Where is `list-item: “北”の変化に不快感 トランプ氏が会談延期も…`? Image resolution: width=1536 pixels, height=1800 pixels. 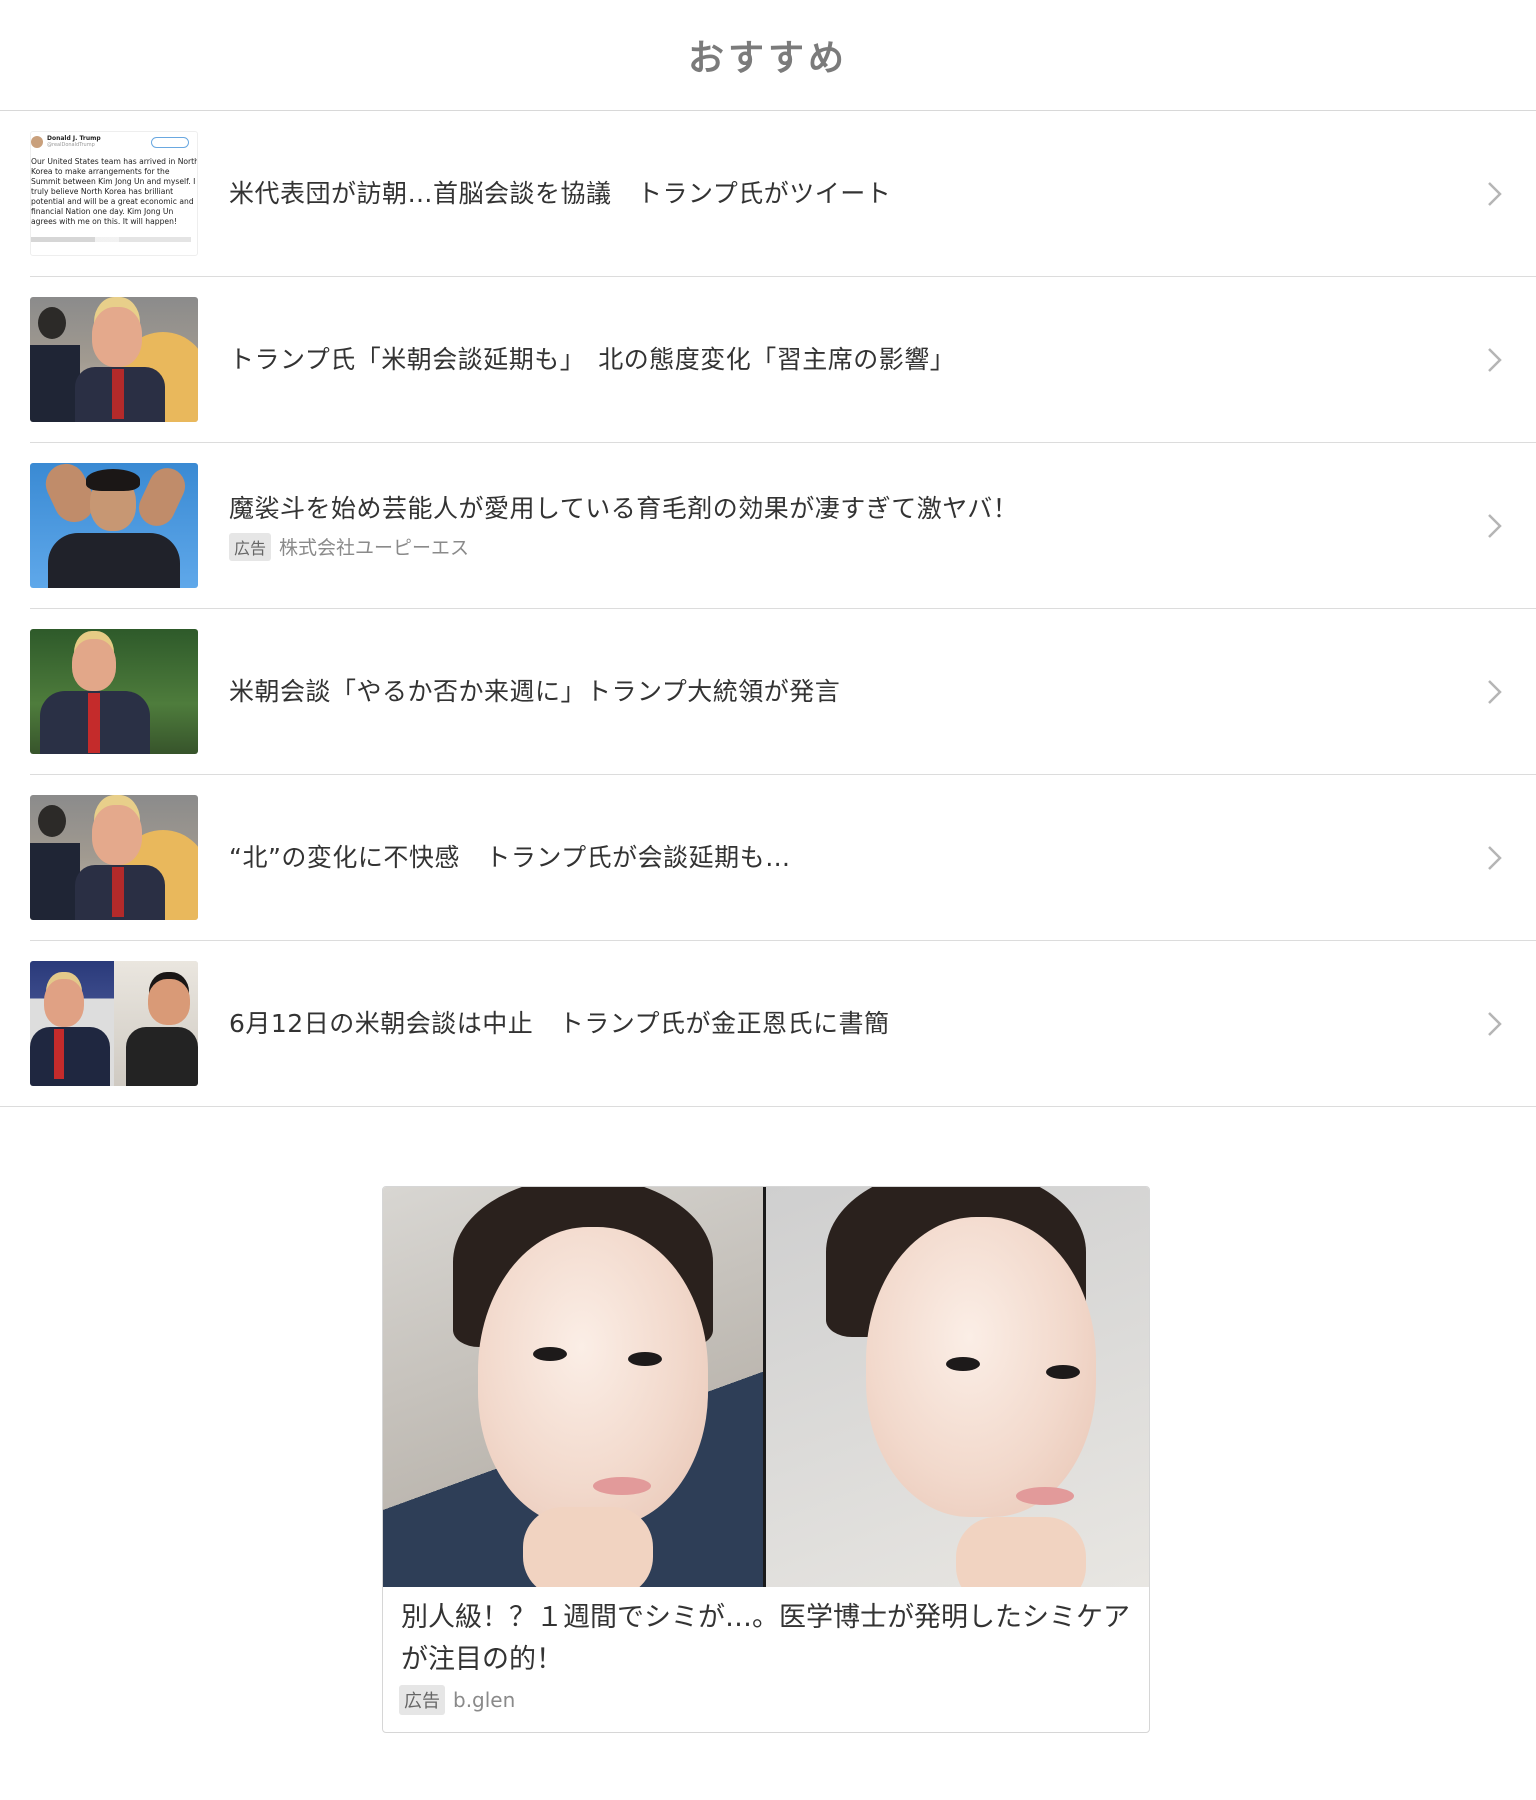
list-item: “北”の変化に不快感 トランプ氏が会談延期も… is located at coordinates (783, 858).